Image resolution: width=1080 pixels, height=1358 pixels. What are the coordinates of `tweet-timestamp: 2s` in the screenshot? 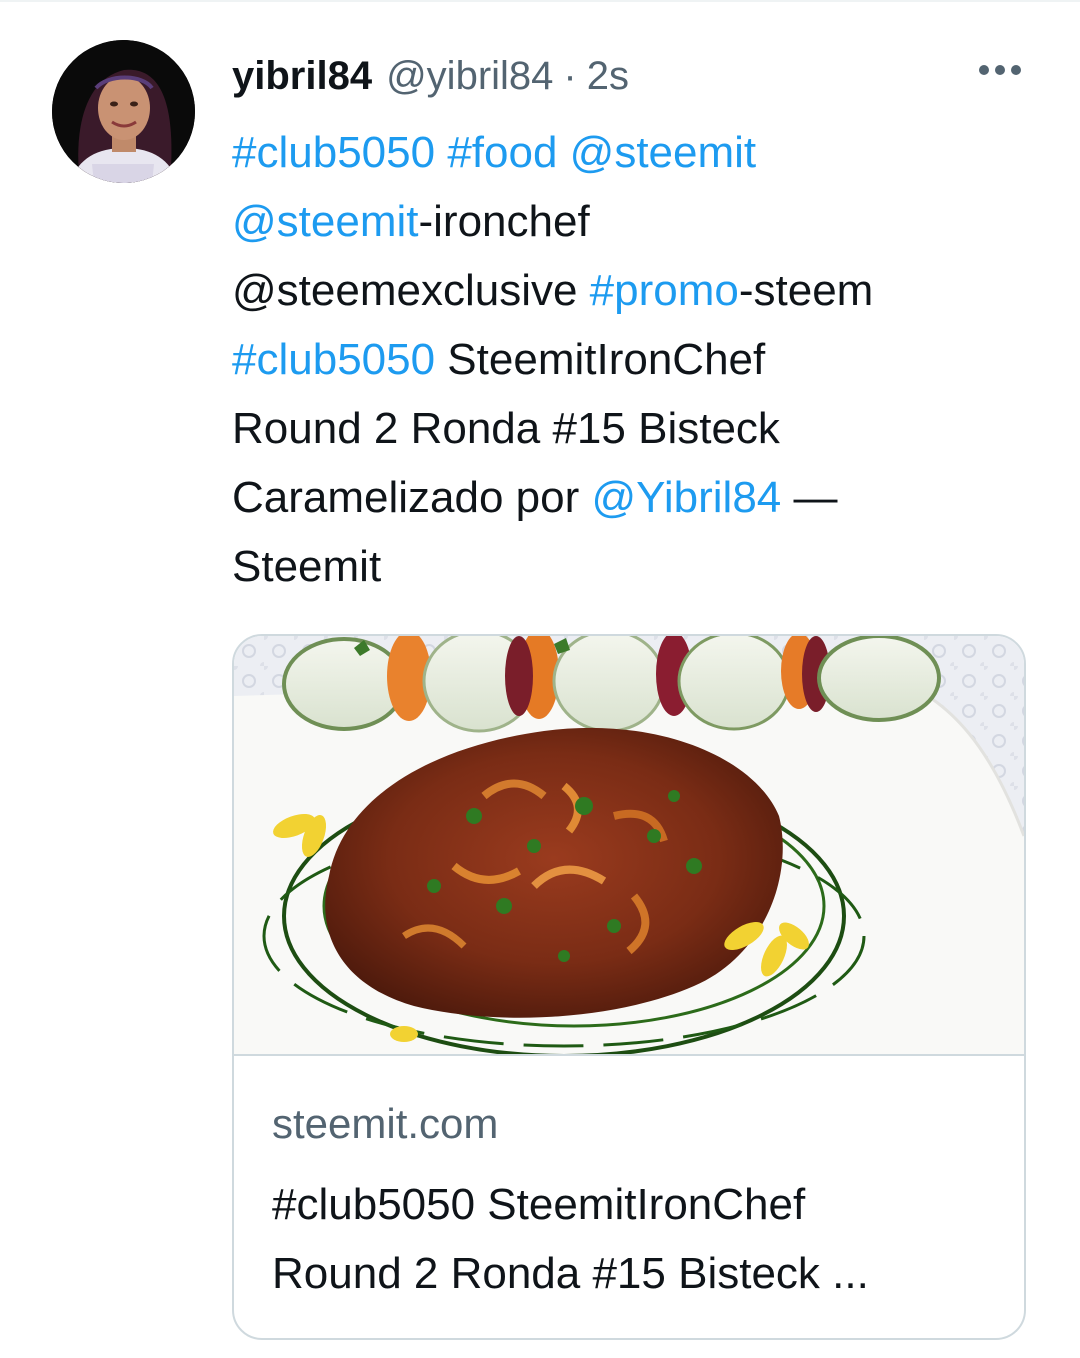 It's located at (608, 76).